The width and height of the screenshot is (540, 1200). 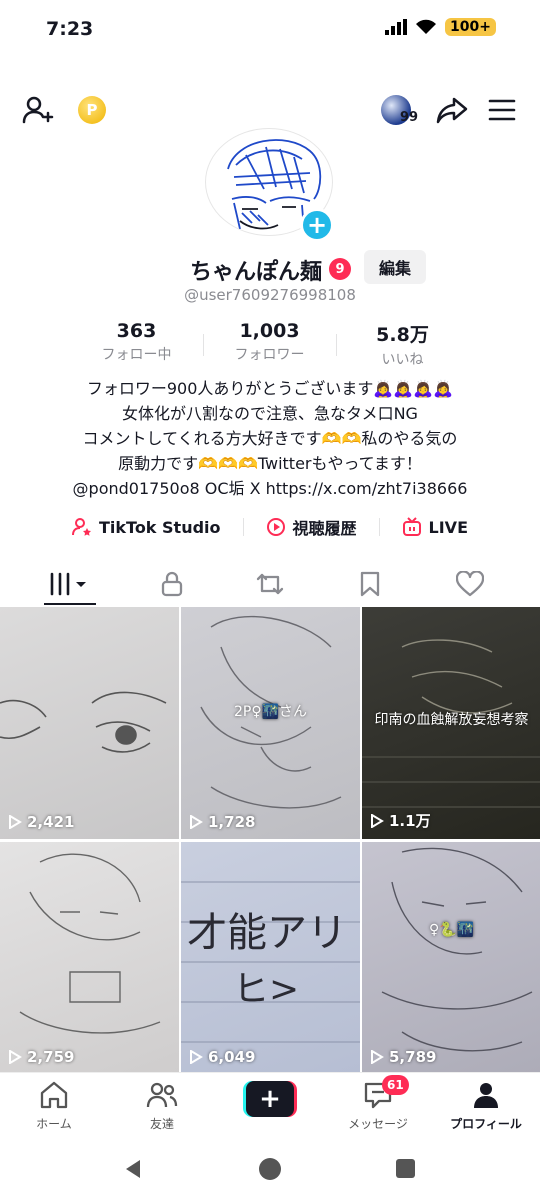 I want to click on plus-icon: +, so click(x=270, y=1099).